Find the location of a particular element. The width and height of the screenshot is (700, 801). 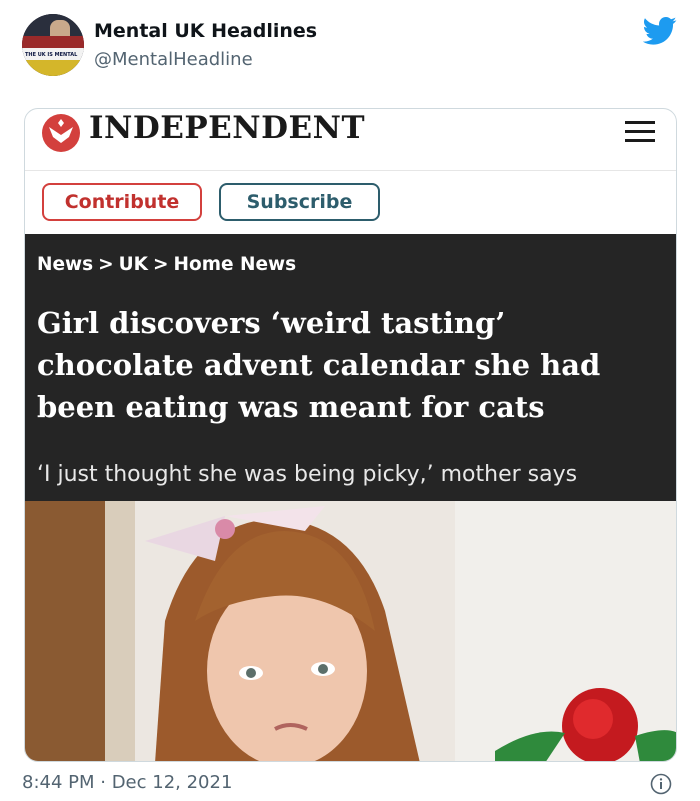

breadcrumb-item-uk: UK is located at coordinates (133, 264).